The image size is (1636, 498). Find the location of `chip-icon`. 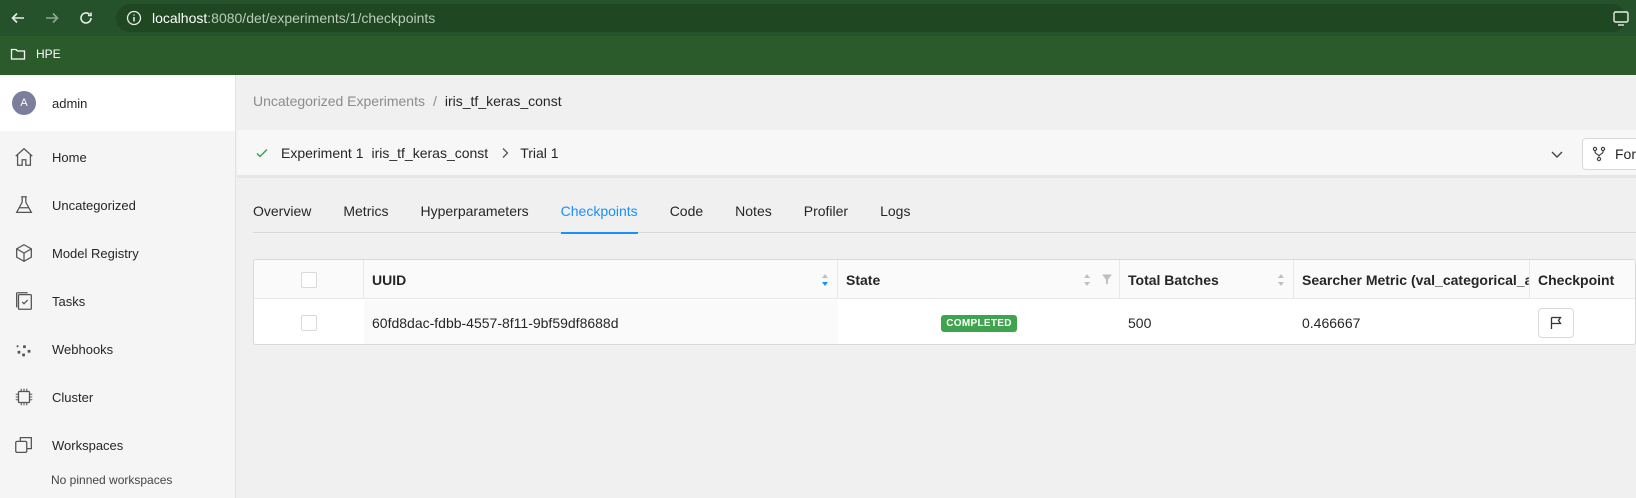

chip-icon is located at coordinates (24, 397).